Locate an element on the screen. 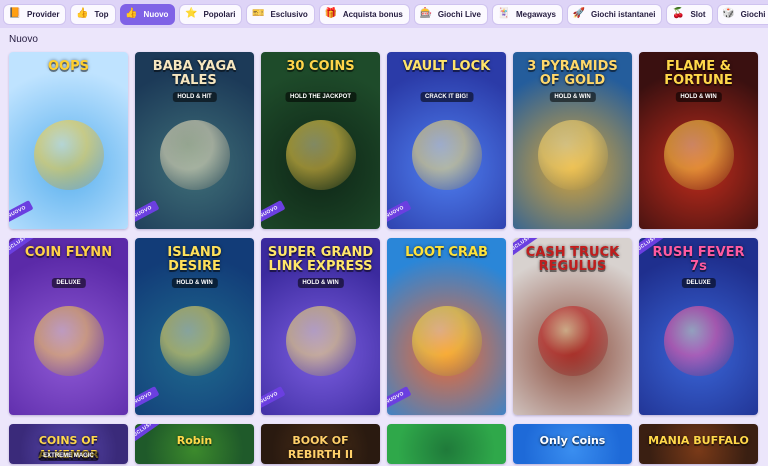  category-label: Esclusivo is located at coordinates (289, 14).